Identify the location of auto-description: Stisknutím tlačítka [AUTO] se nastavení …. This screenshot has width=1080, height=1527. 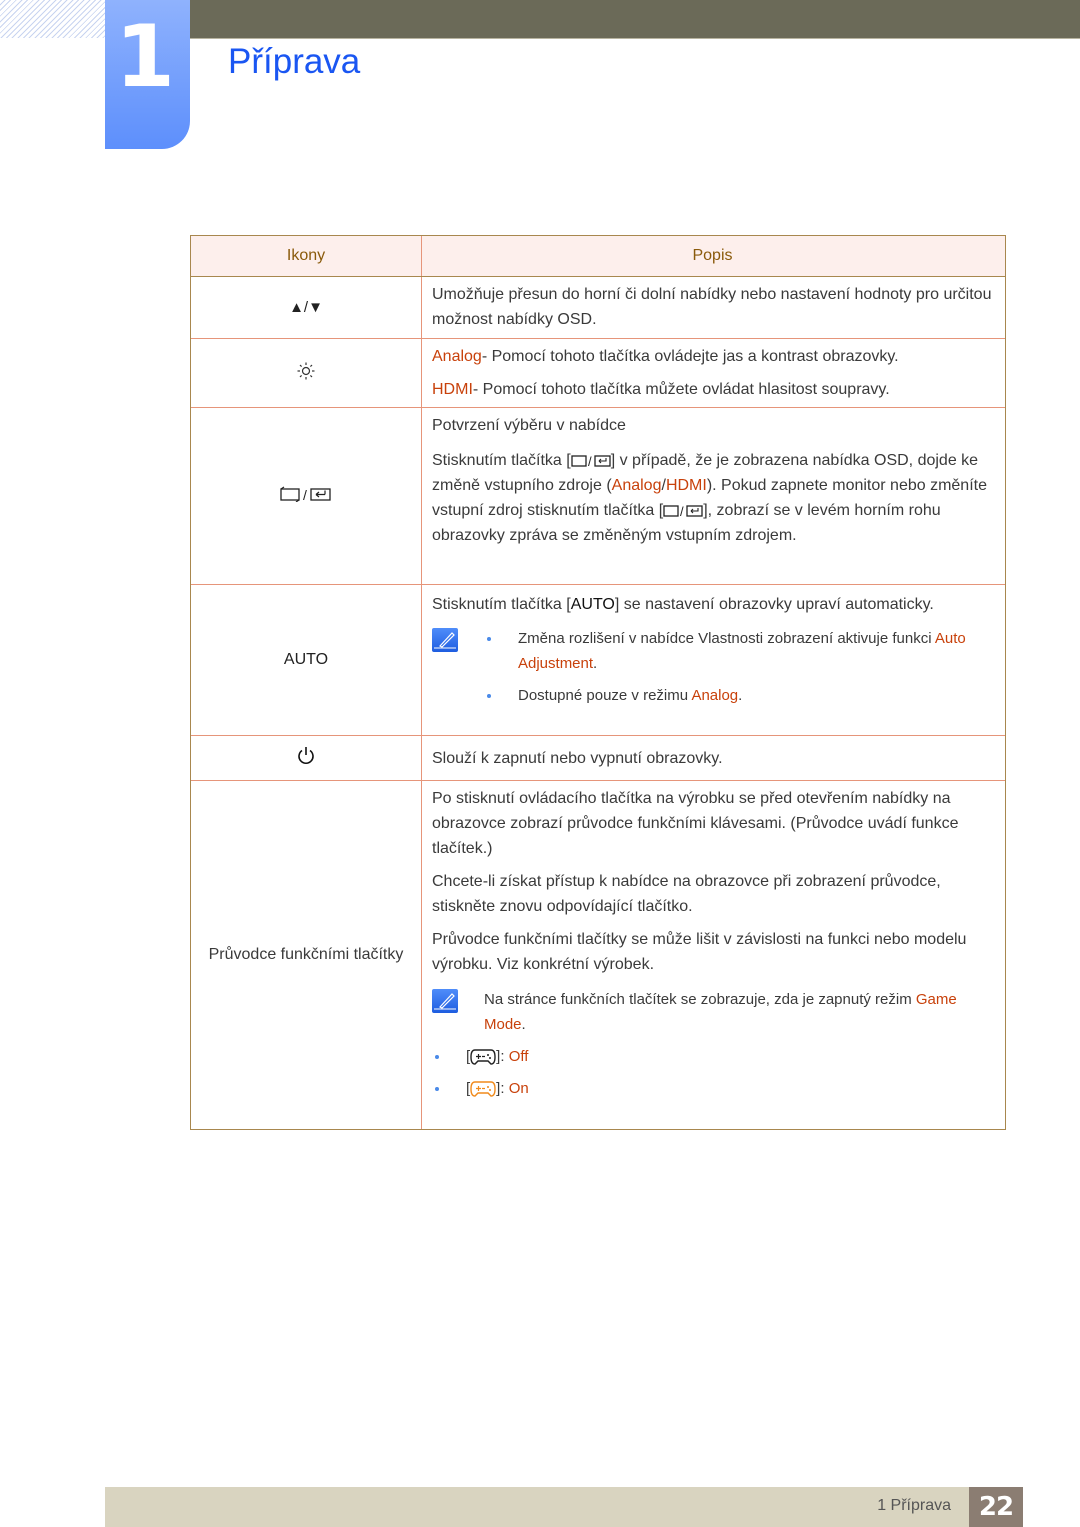
(683, 604).